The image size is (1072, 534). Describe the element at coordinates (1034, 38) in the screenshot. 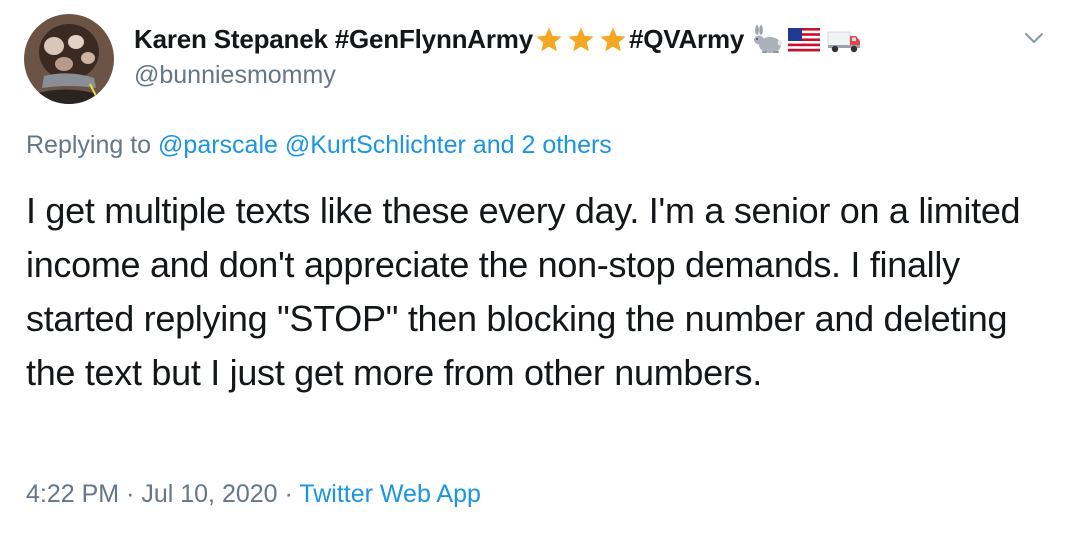

I see `chevron-down-icon` at that location.